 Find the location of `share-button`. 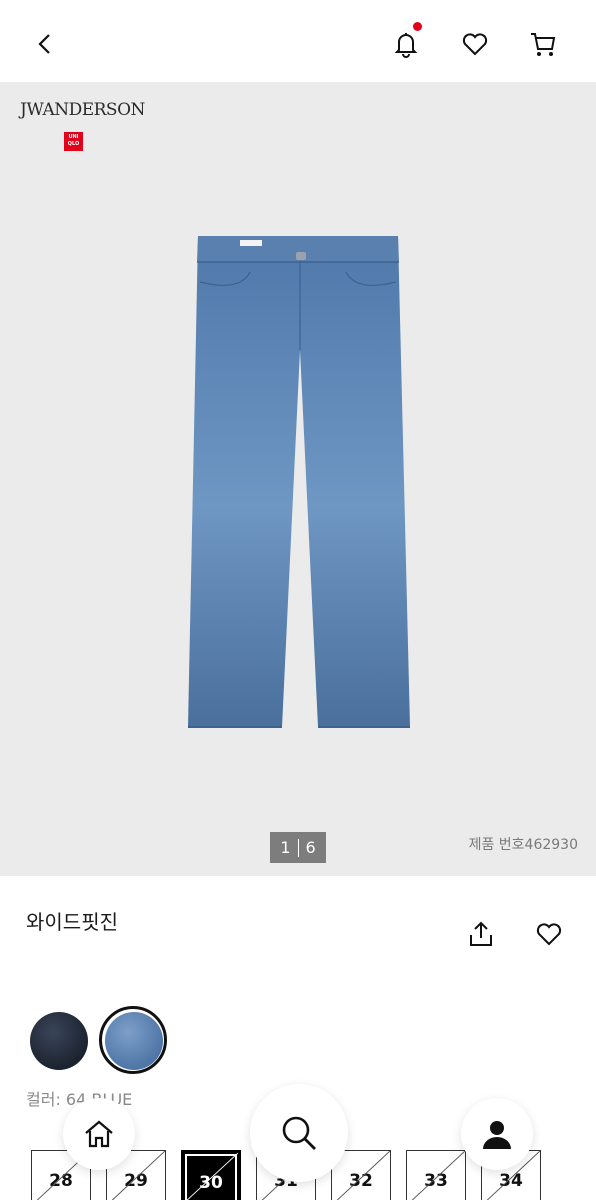

share-button is located at coordinates (481, 934).